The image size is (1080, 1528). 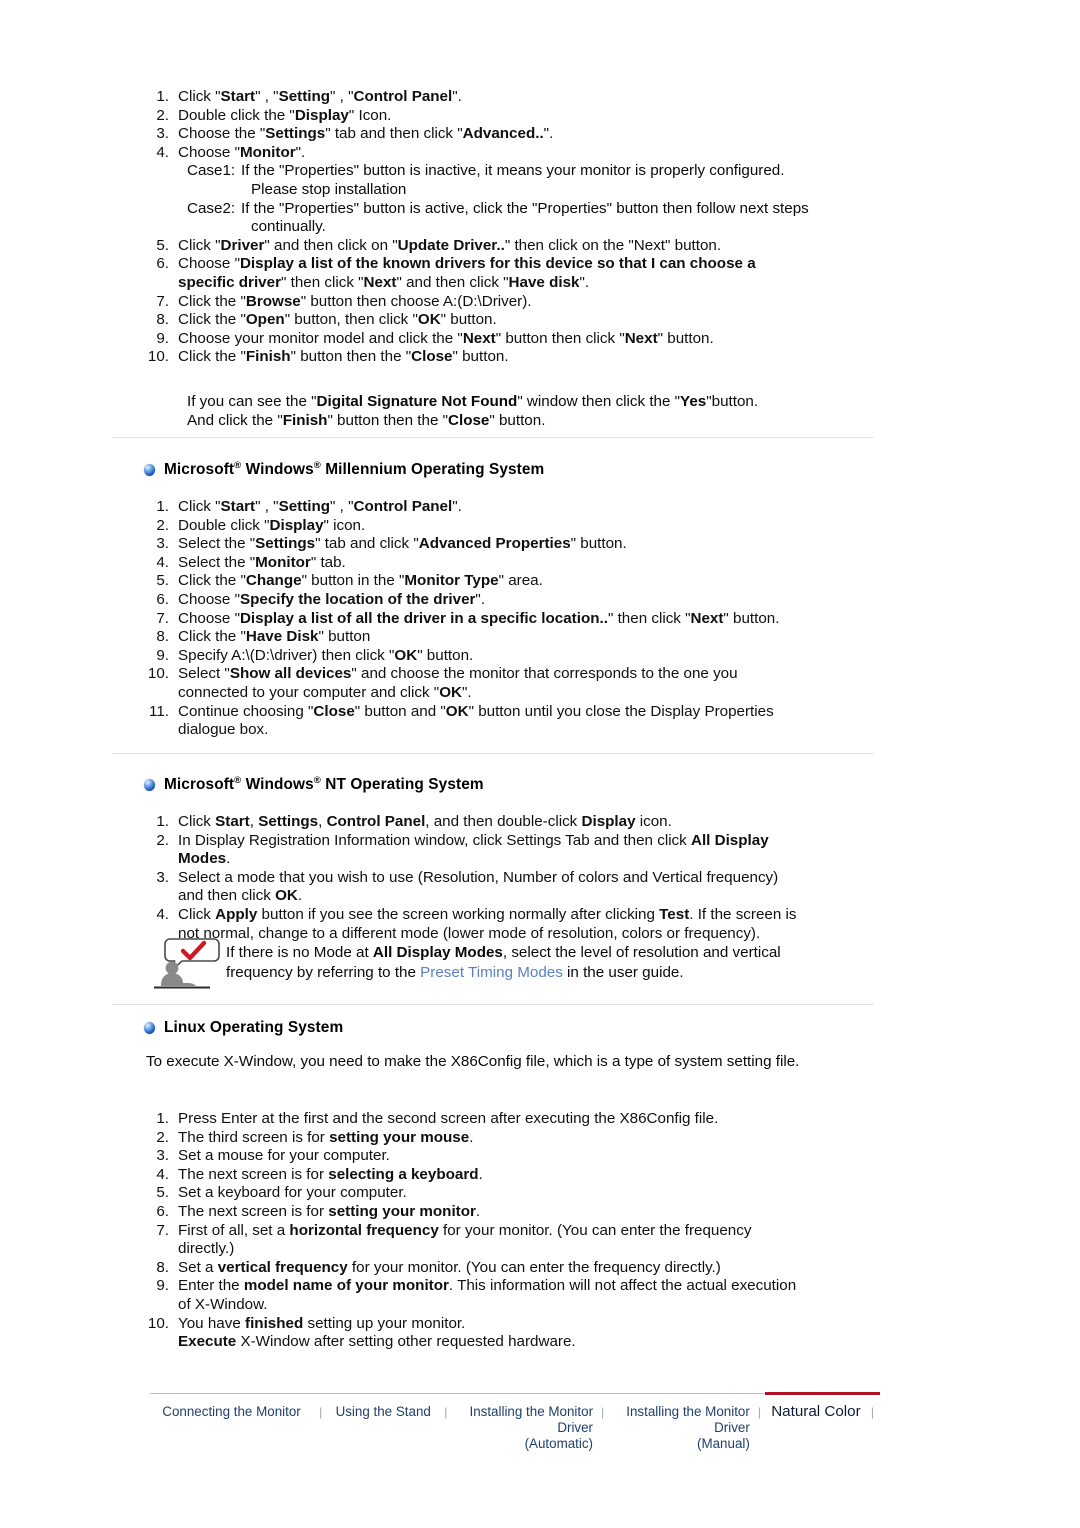 I want to click on step-text: Click the "Have Disk" button, so click(x=274, y=637).